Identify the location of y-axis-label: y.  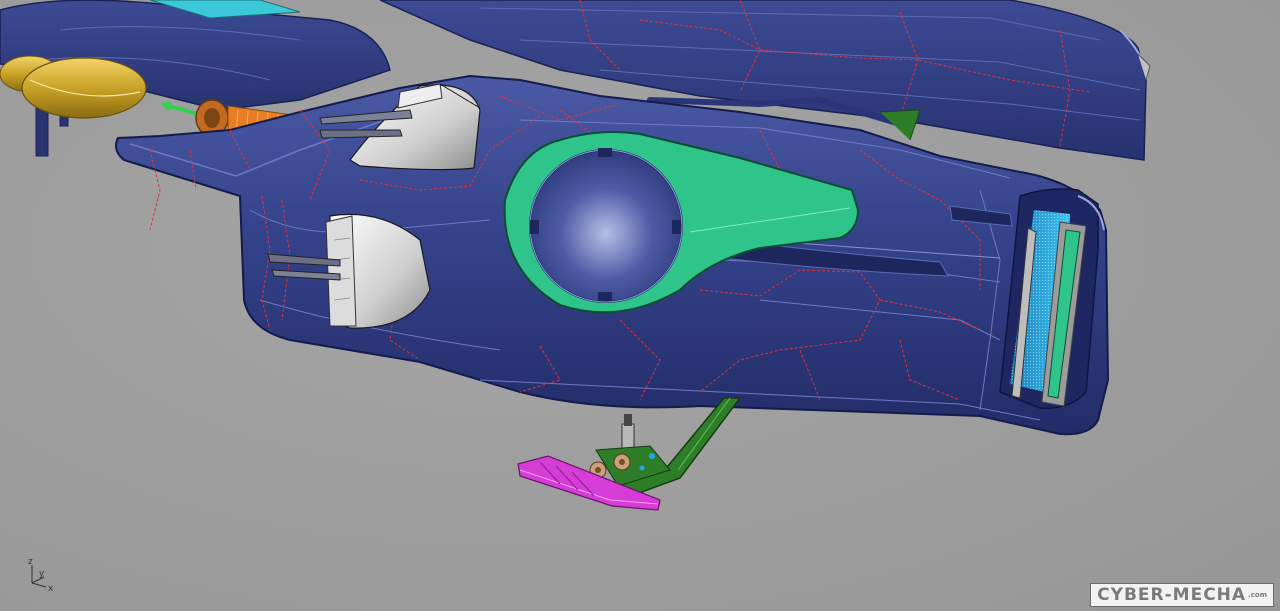
(42, 574).